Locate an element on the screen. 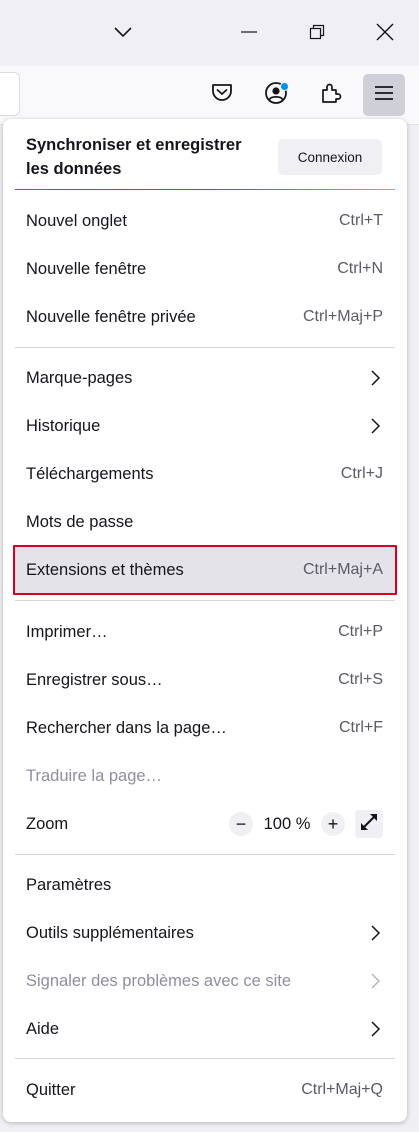  hamburger-menu-icon is located at coordinates (384, 95).